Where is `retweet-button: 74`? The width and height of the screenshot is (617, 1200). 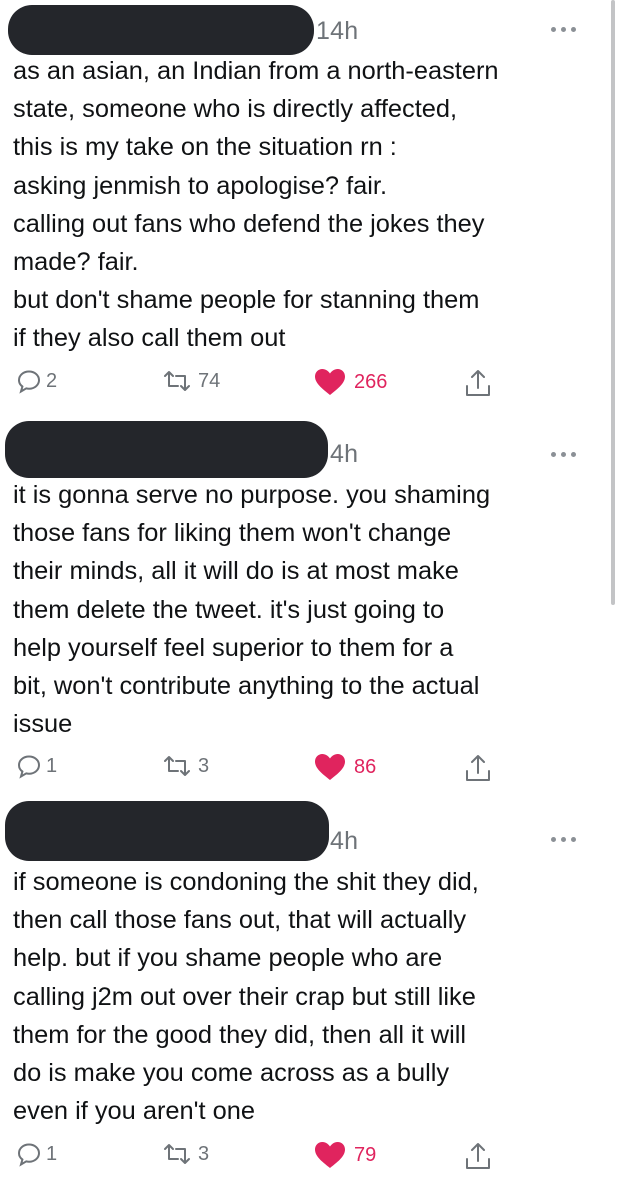
retweet-button: 74 is located at coordinates (190, 381).